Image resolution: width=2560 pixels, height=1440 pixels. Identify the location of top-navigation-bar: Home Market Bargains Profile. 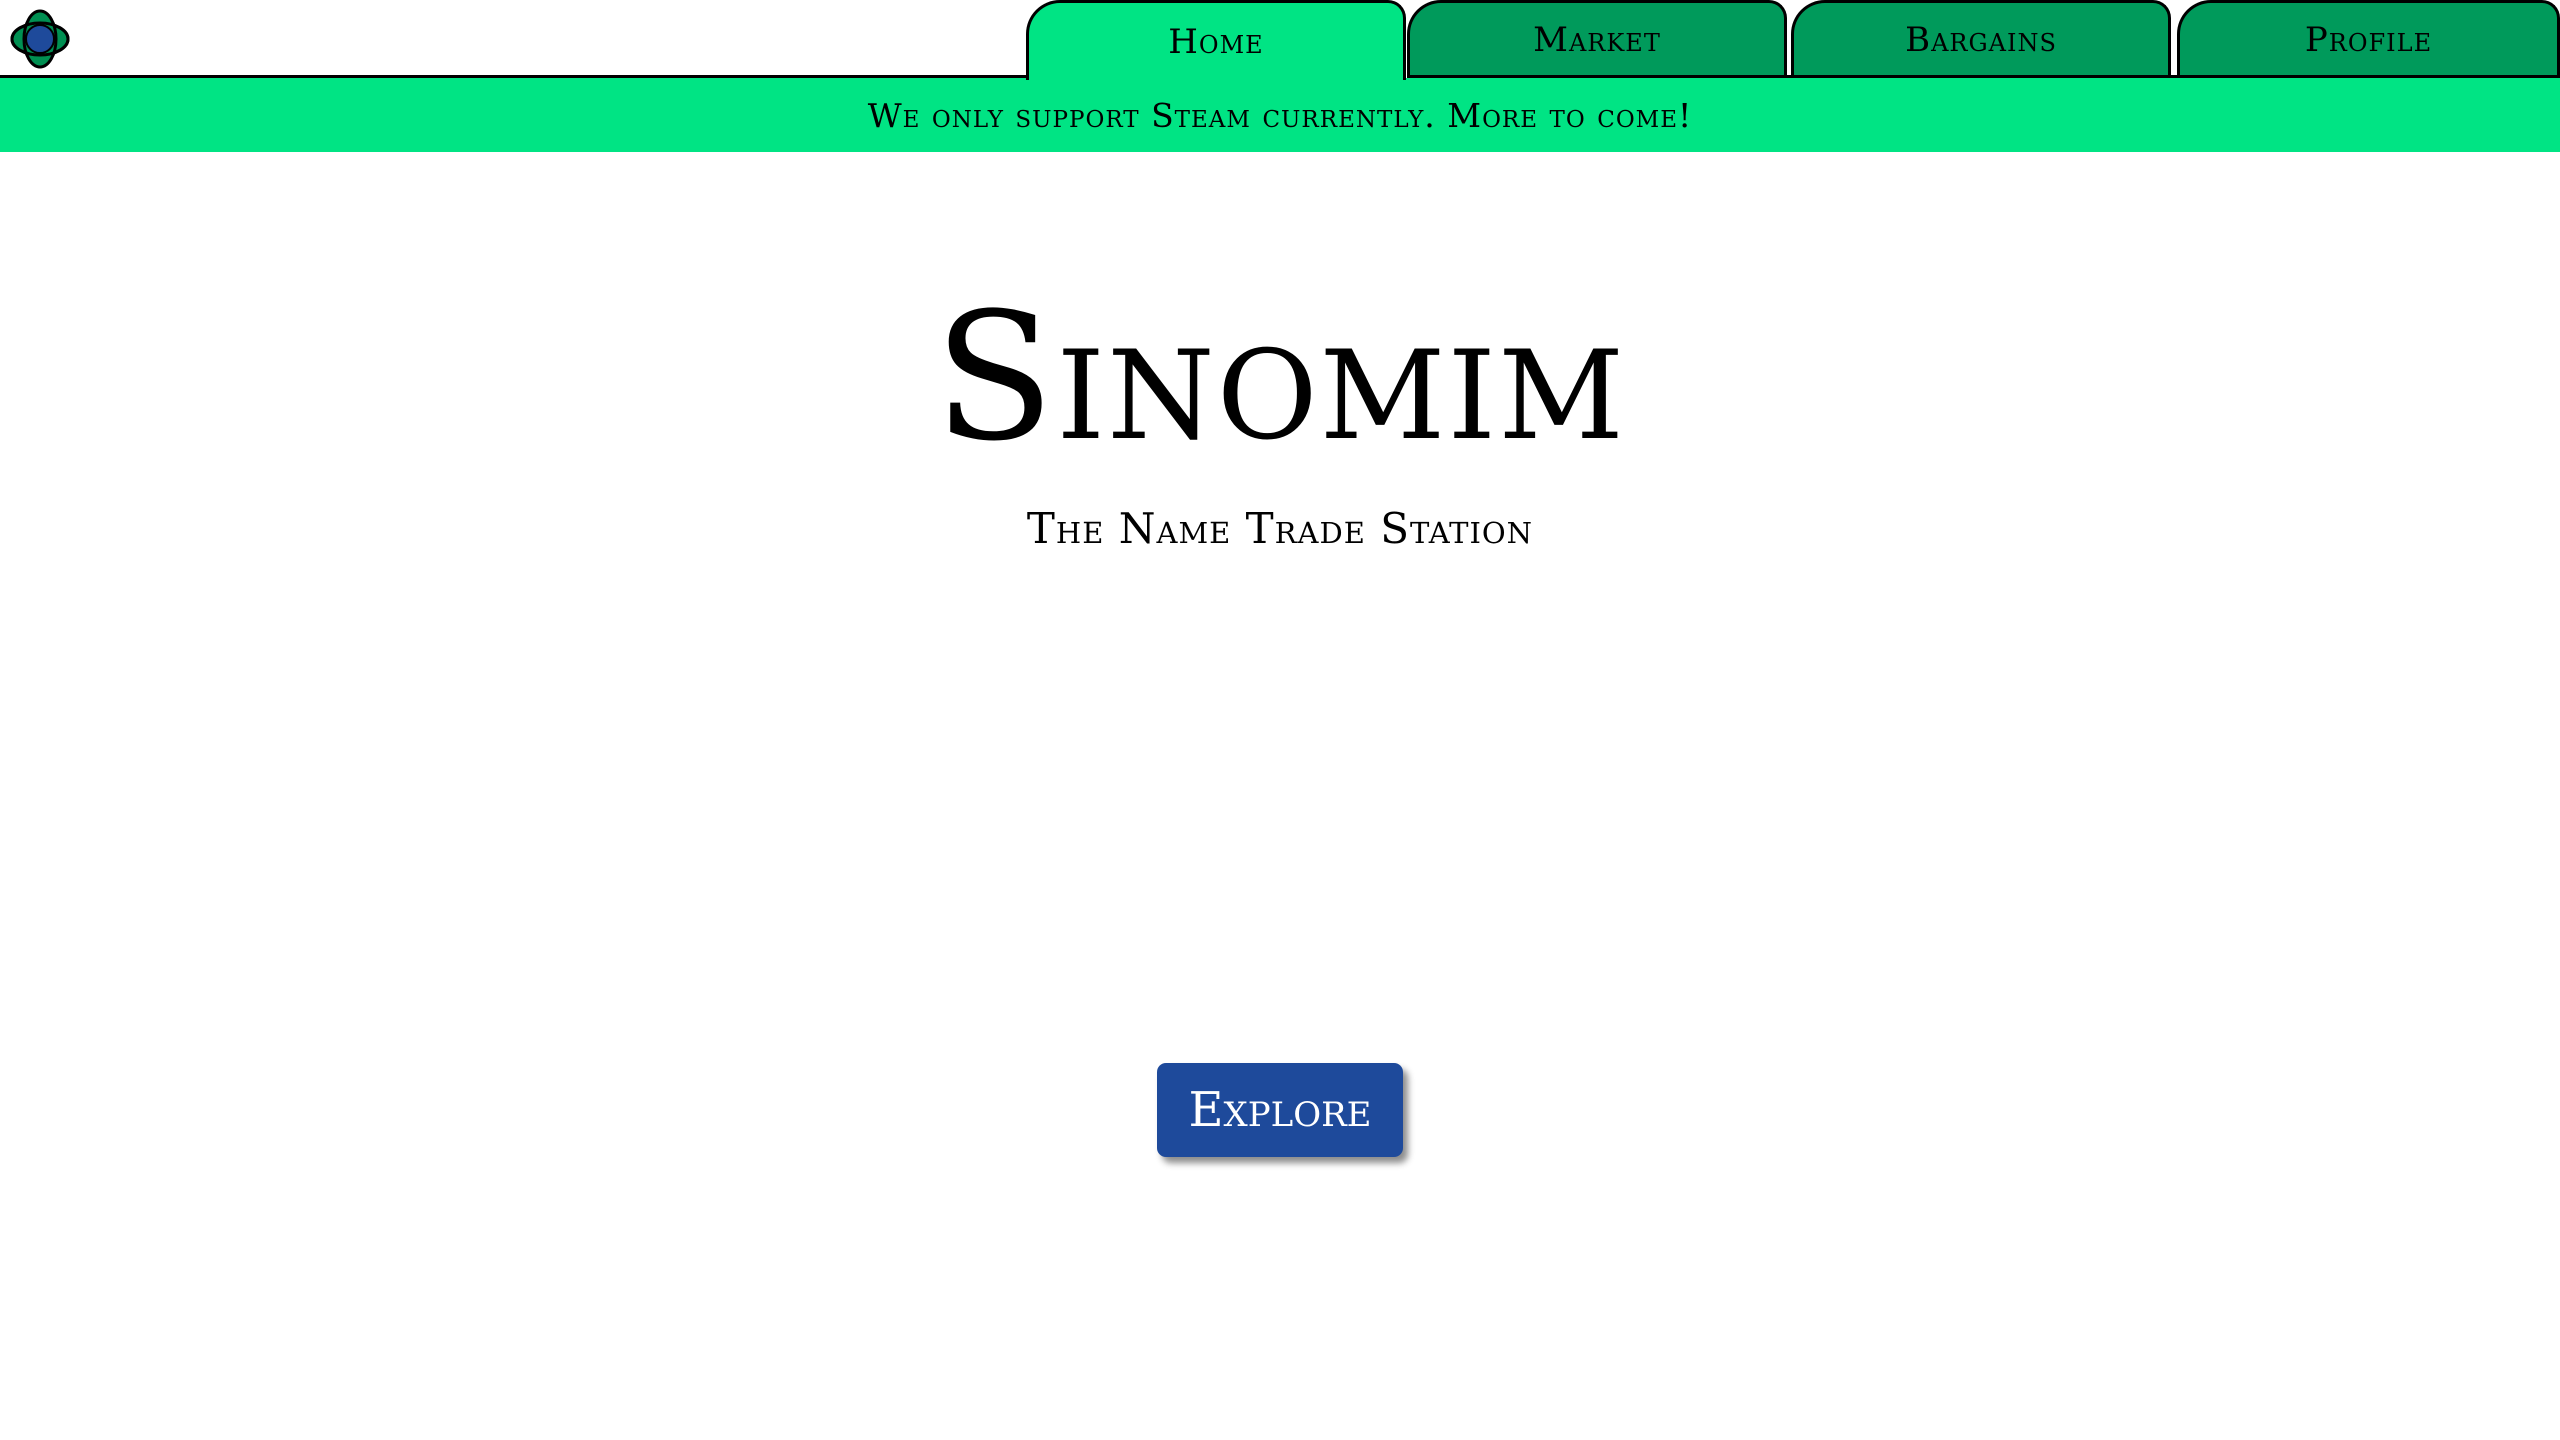
(1280, 40).